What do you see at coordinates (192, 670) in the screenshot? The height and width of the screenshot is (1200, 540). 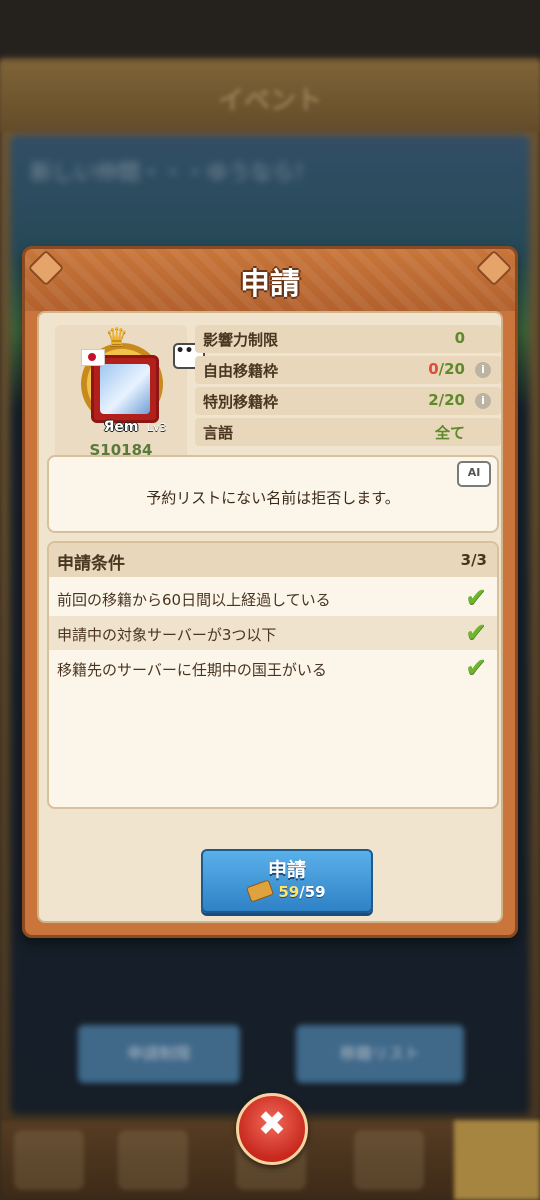 I see `condition-text: 移籍先のサーバーに任期中の国王がいる` at bounding box center [192, 670].